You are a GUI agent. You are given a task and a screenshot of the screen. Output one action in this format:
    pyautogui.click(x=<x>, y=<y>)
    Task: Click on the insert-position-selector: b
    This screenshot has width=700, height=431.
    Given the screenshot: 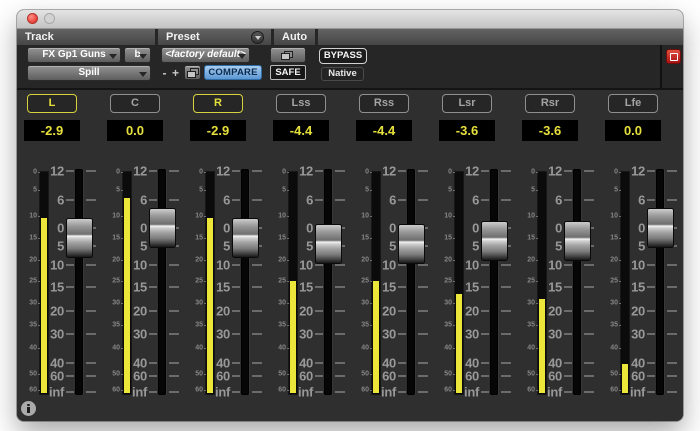 What is the action you would take?
    pyautogui.click(x=137, y=55)
    